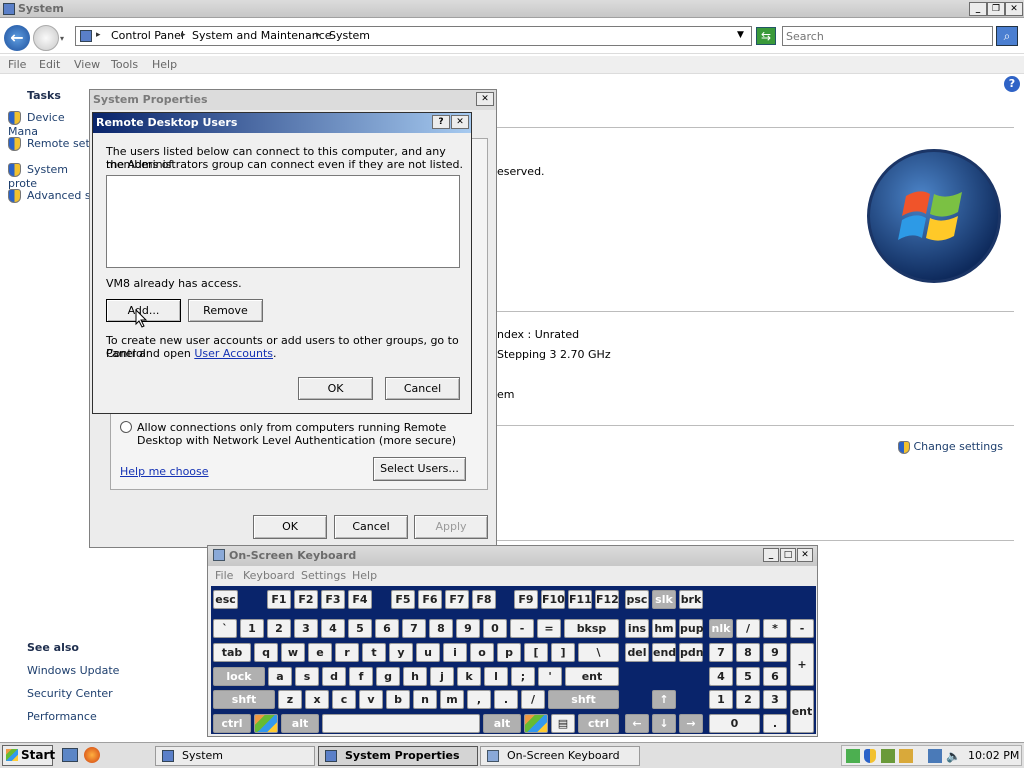  What do you see at coordinates (721, 628) in the screenshot?
I see `key-numlock: nlk` at bounding box center [721, 628].